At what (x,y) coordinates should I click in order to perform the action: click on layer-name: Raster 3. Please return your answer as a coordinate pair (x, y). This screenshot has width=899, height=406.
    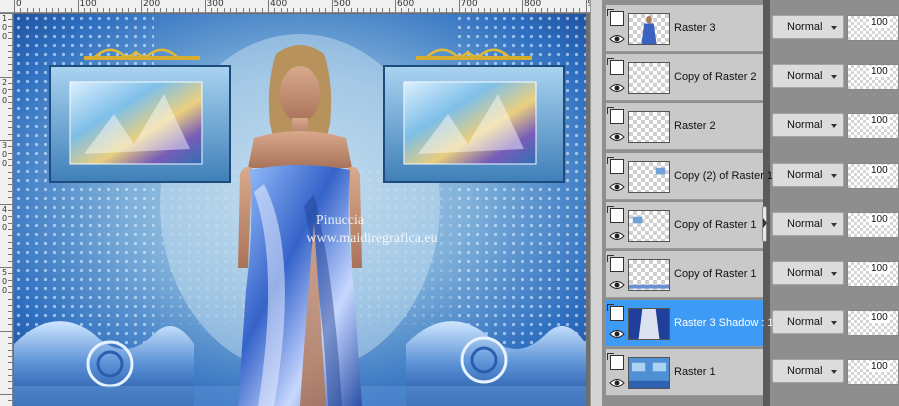
    Looking at the image, I should click on (695, 28).